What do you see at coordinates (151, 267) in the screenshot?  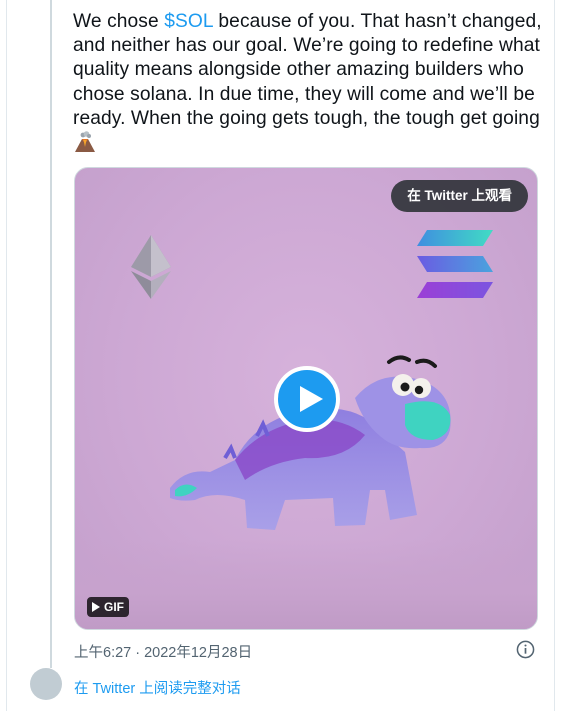 I see `ethereum-logo-icon` at bounding box center [151, 267].